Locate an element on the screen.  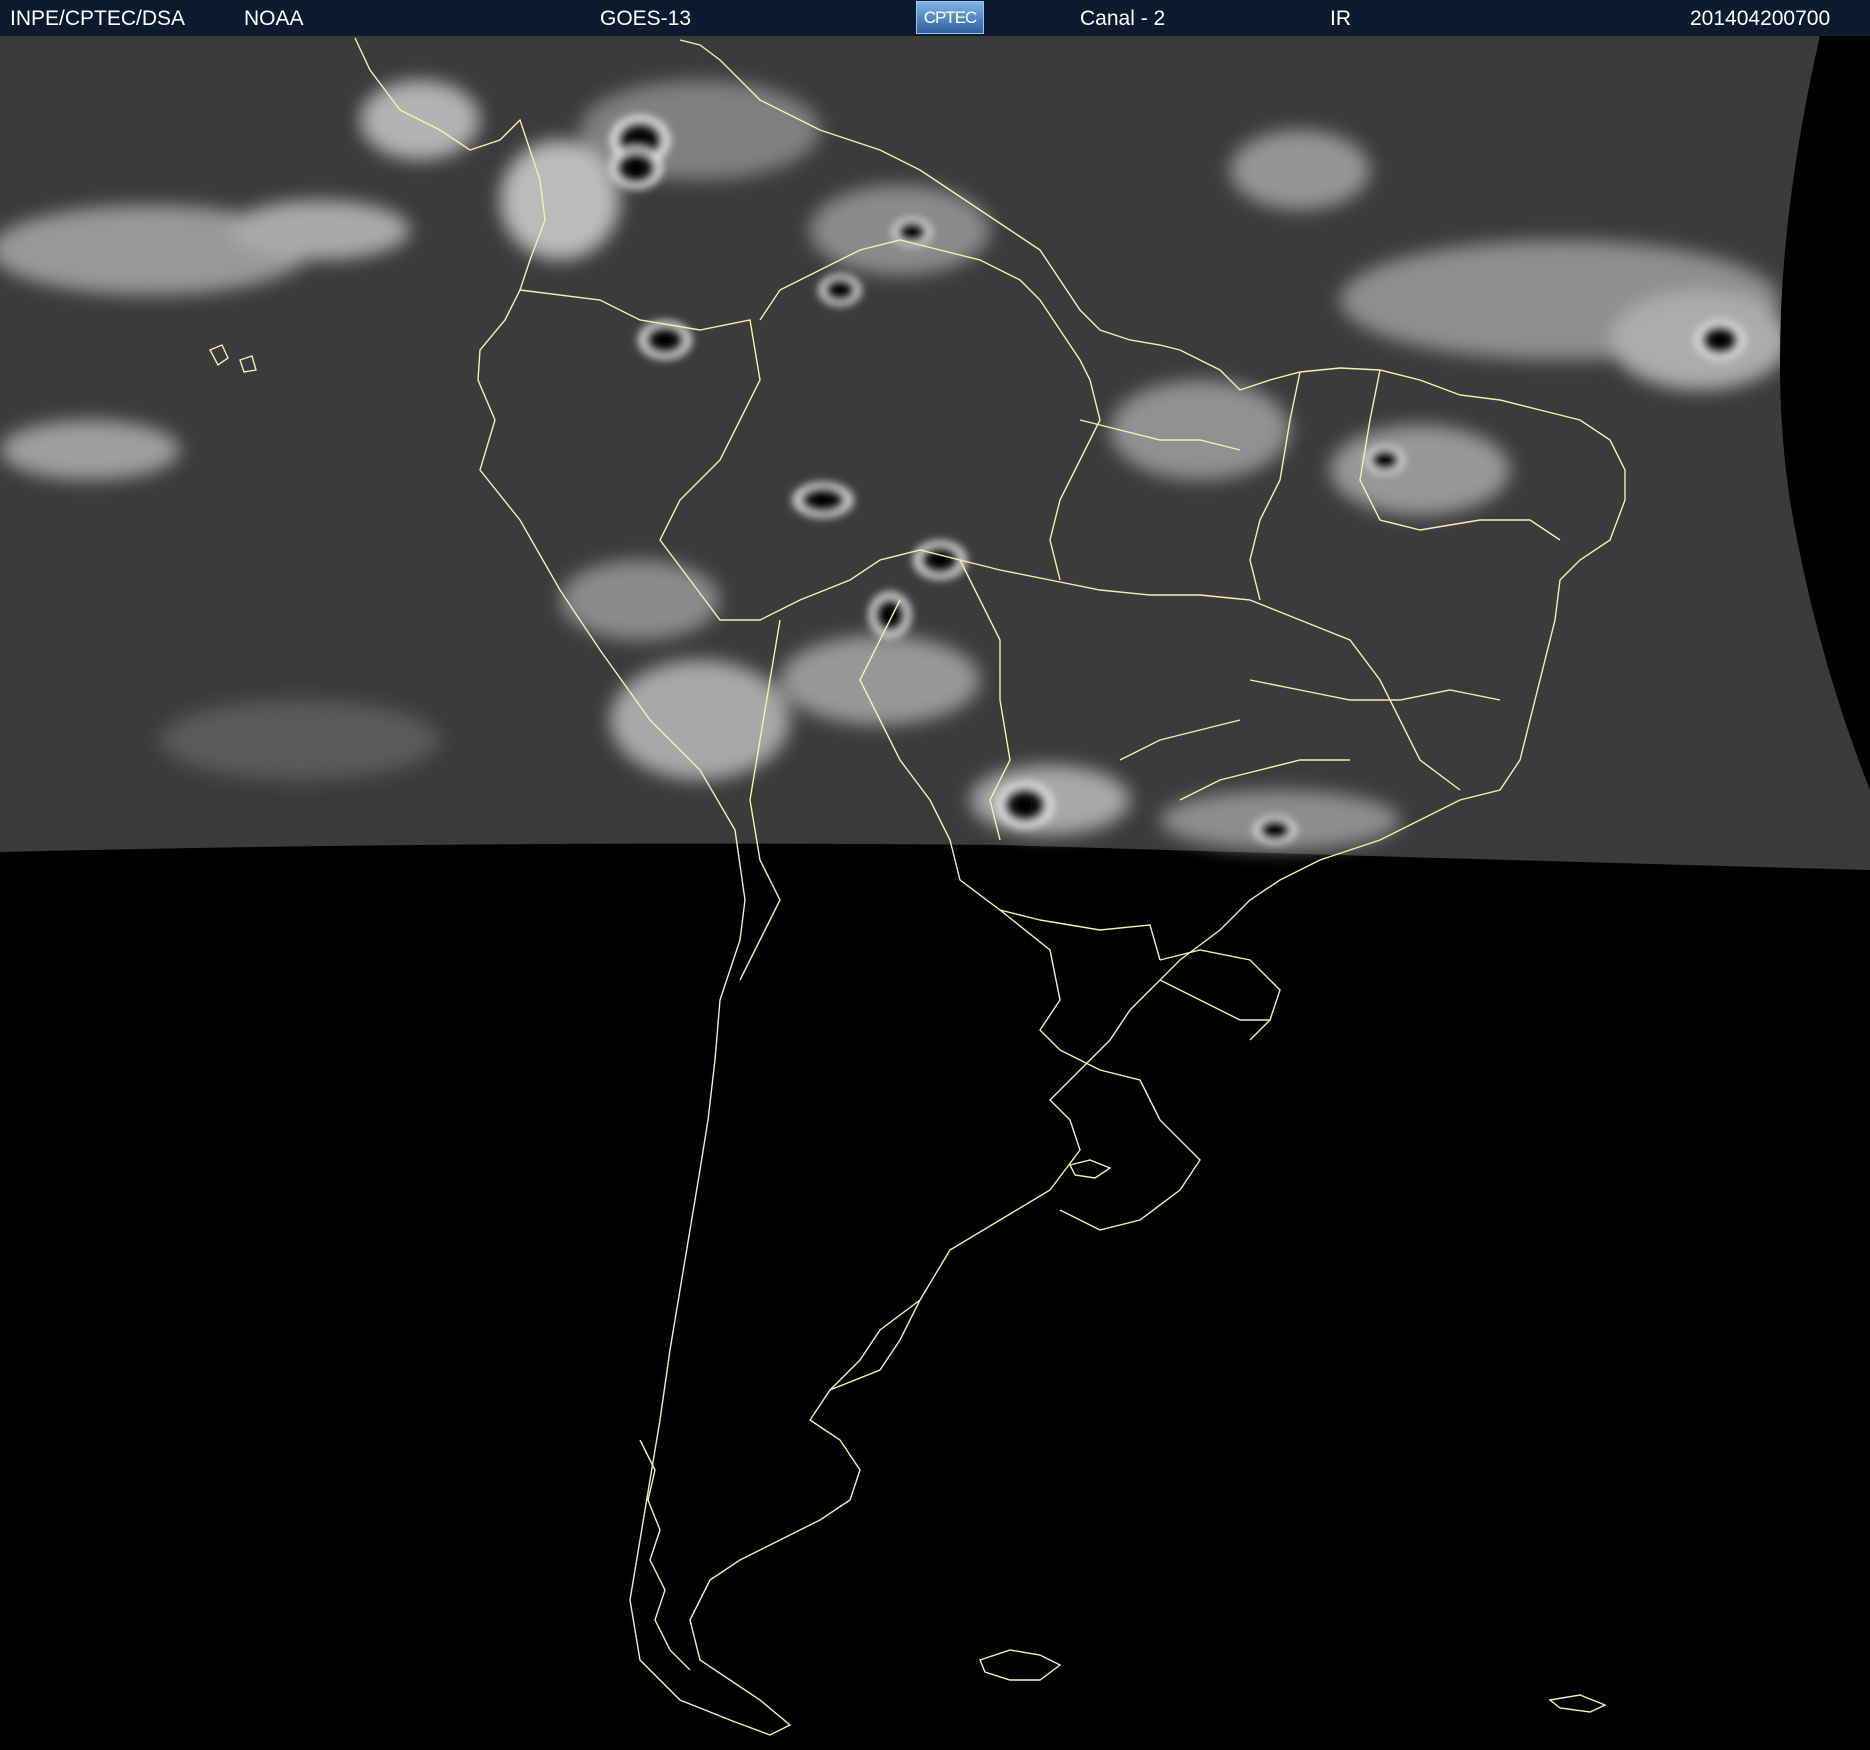
chile-fjords is located at coordinates (665, 1555).